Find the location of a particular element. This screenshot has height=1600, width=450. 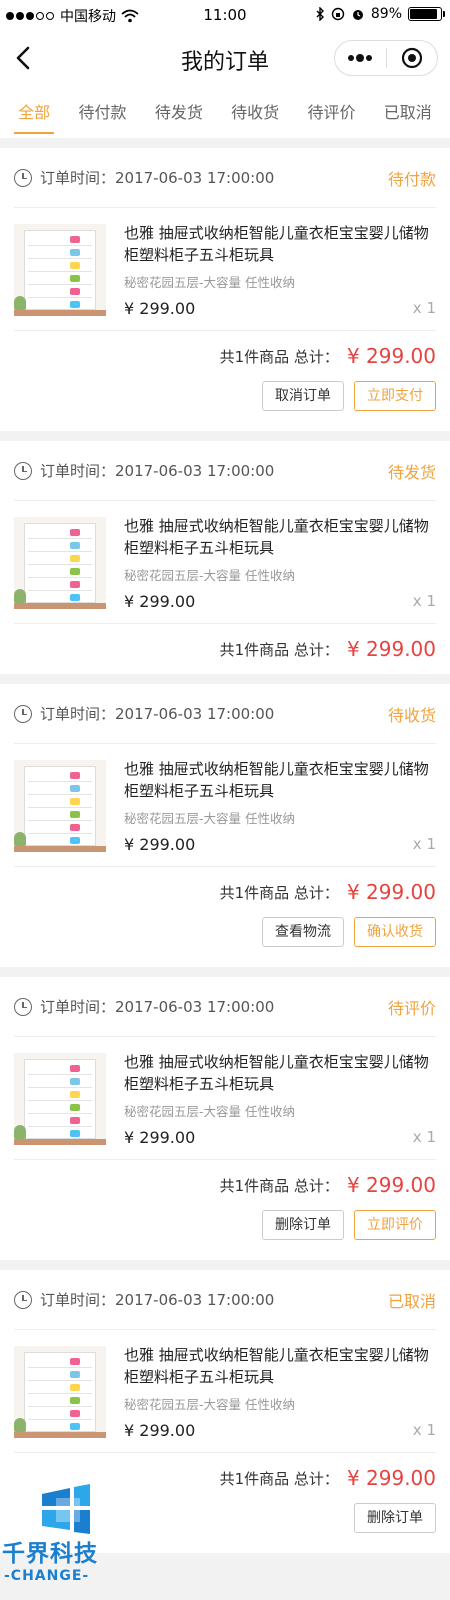

target-icon is located at coordinates (411, 58).